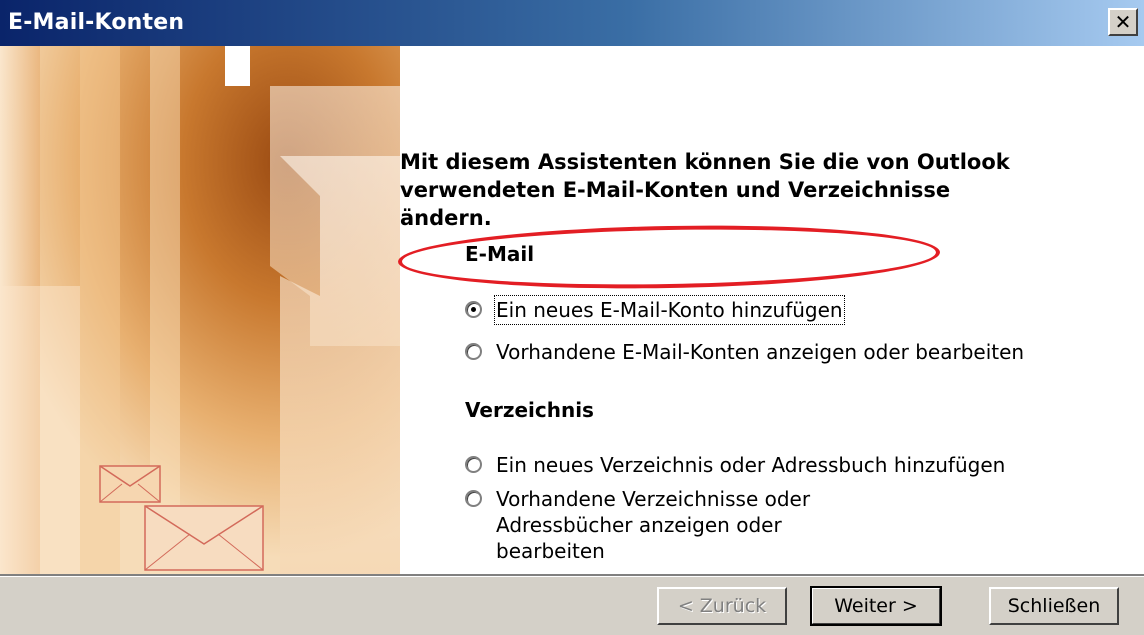  I want to click on next-button: Weiter >, so click(876, 606).